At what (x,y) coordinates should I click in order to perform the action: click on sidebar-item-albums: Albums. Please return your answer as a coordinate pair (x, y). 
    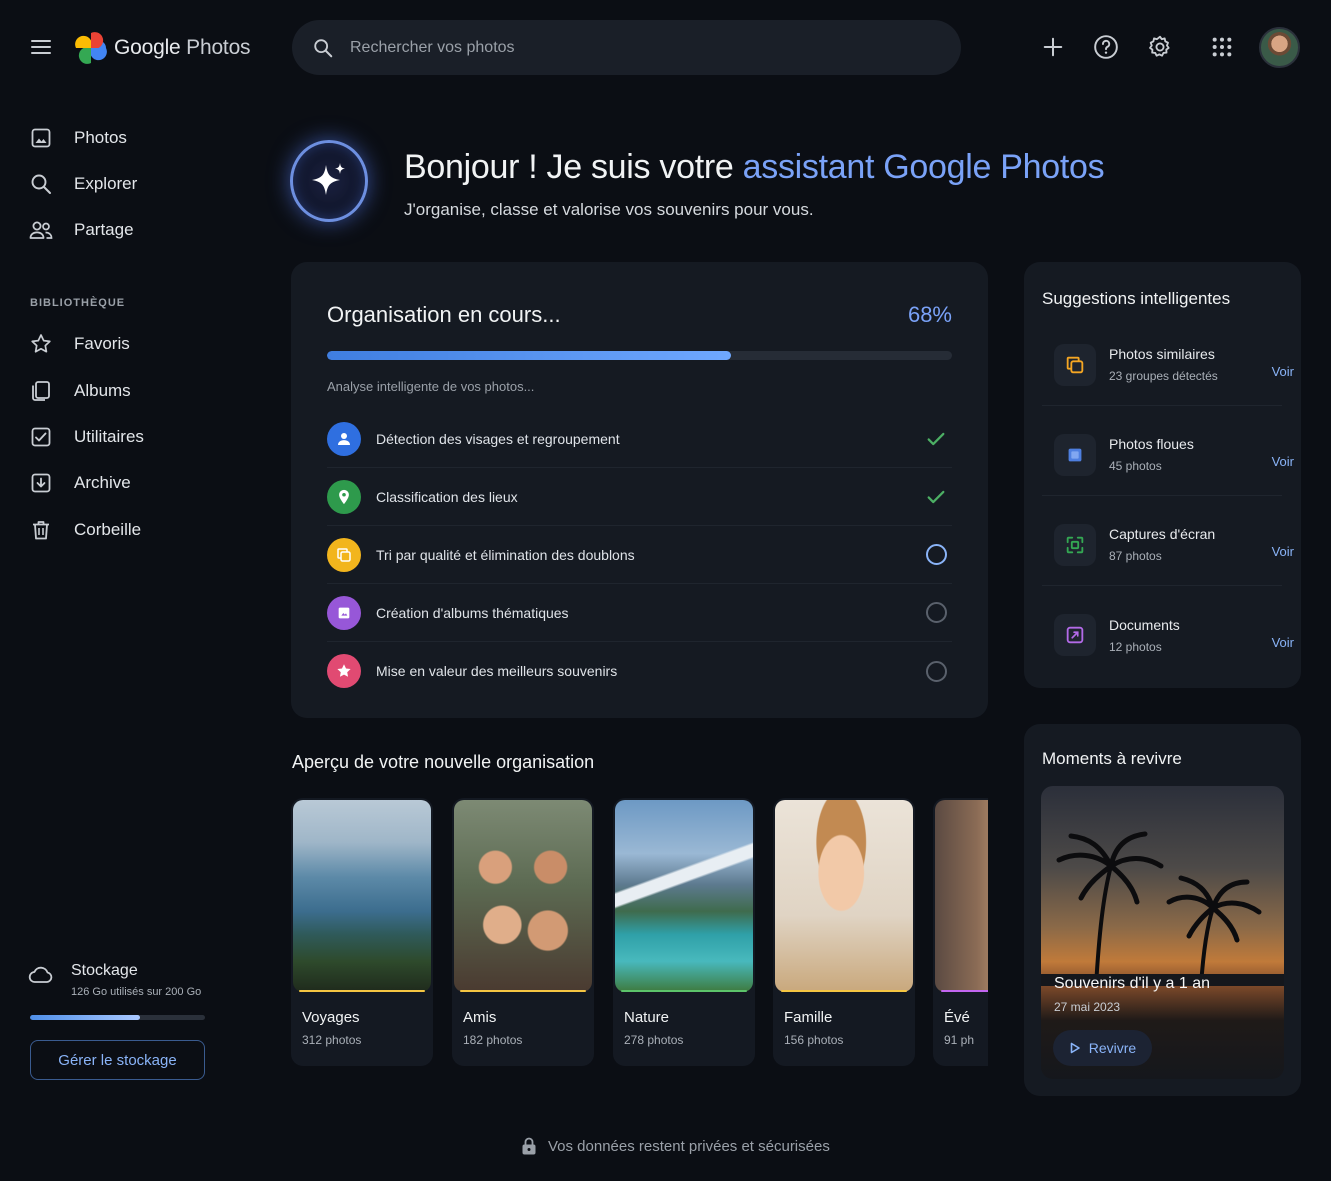
    Looking at the image, I should click on (143, 391).